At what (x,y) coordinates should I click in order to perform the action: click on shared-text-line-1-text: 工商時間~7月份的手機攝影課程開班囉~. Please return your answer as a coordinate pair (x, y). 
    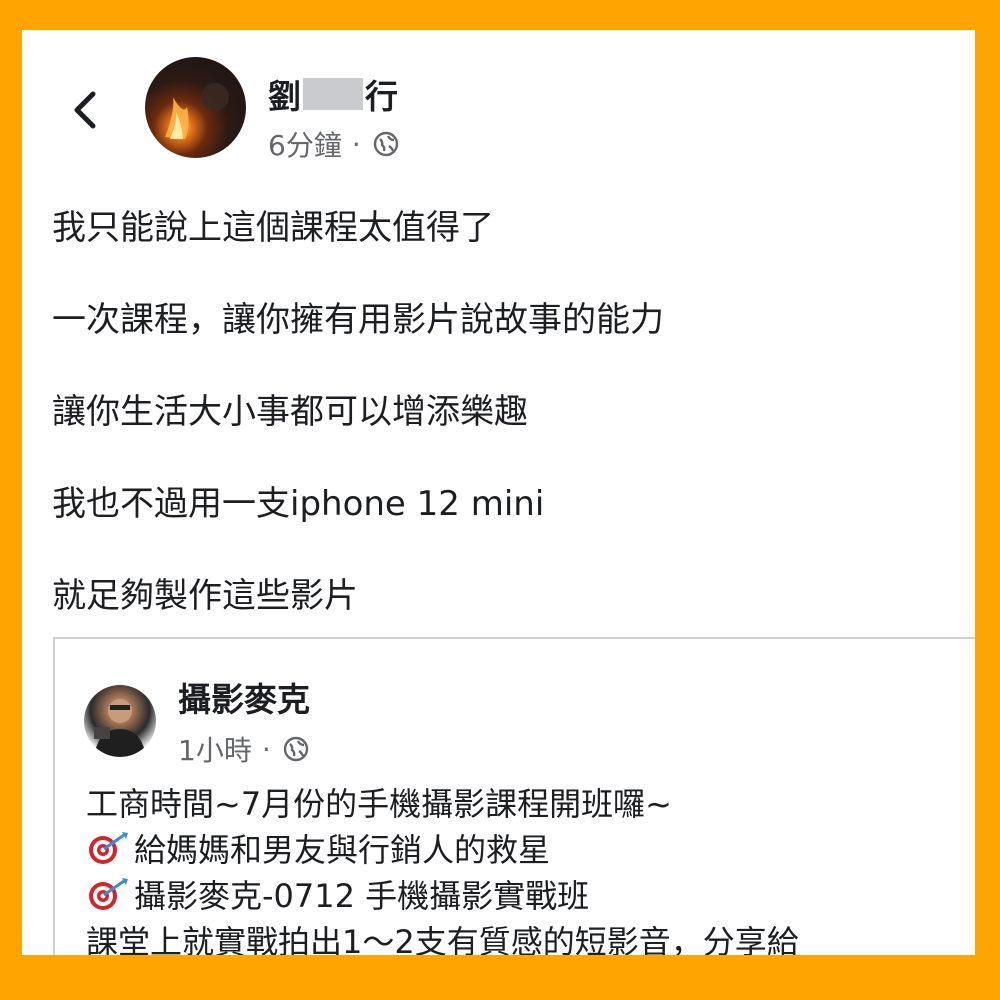
    Looking at the image, I should click on (379, 804).